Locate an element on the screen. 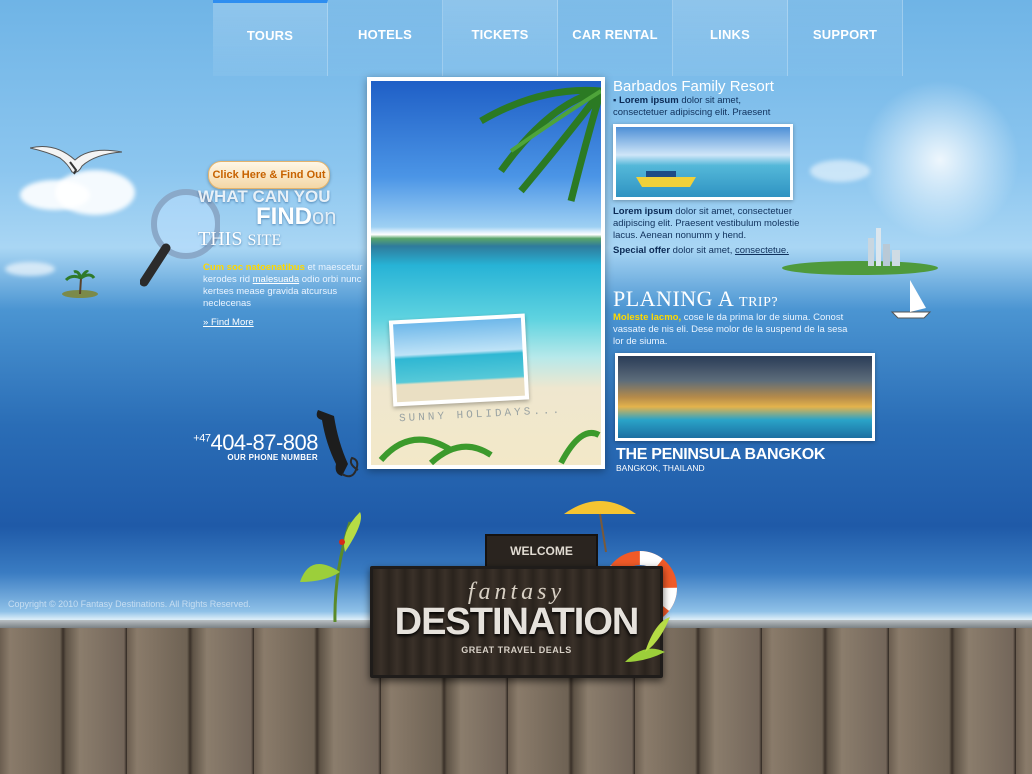 This screenshot has width=1032, height=774. couple-inset-photo is located at coordinates (459, 360).